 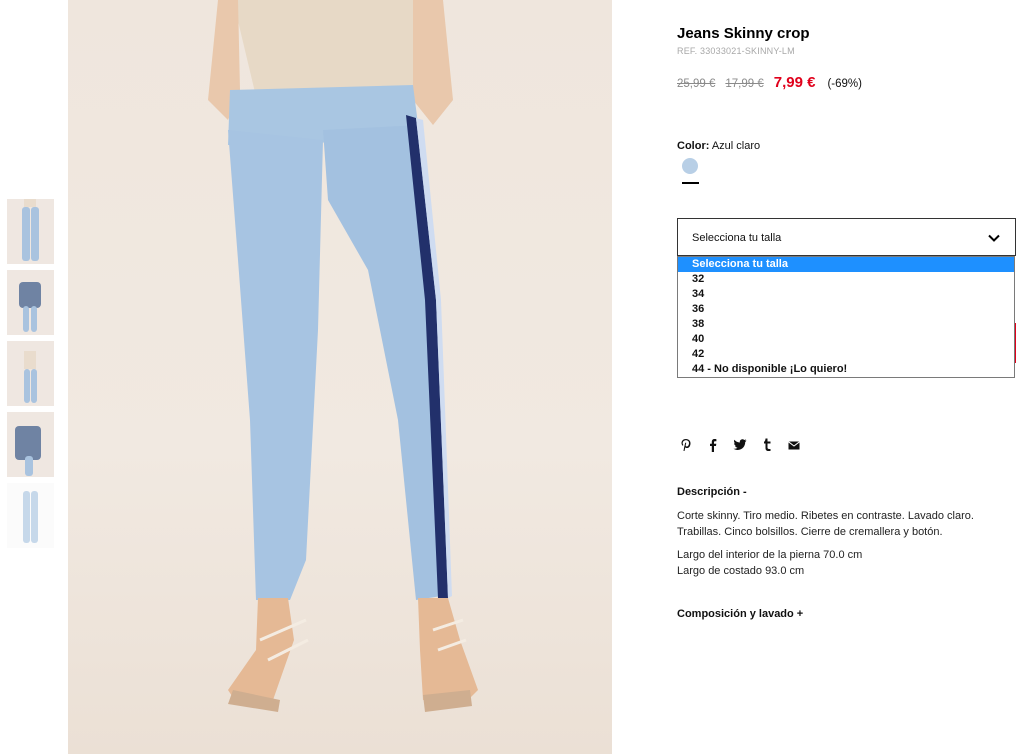 What do you see at coordinates (846, 309) in the screenshot?
I see `size-option: 36` at bounding box center [846, 309].